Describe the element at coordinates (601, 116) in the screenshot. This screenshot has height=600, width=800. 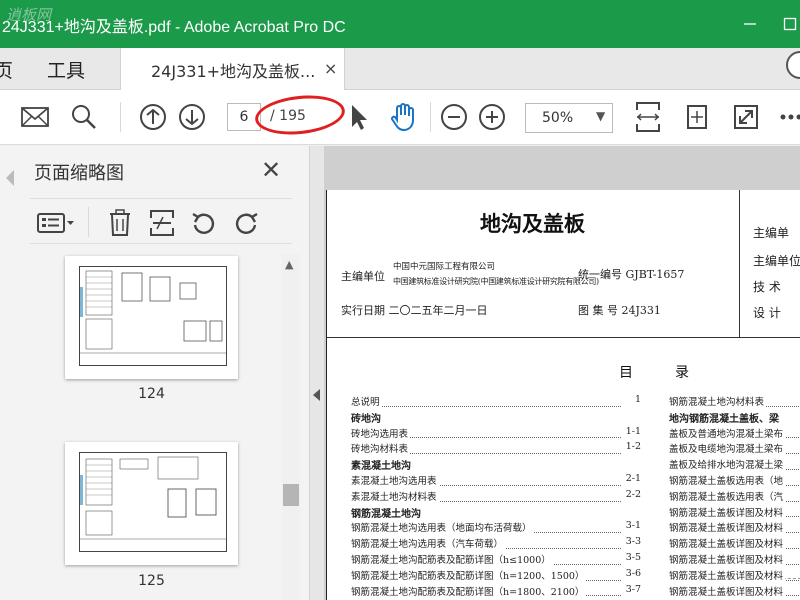
I see `chevron-down-icon: ▼` at that location.